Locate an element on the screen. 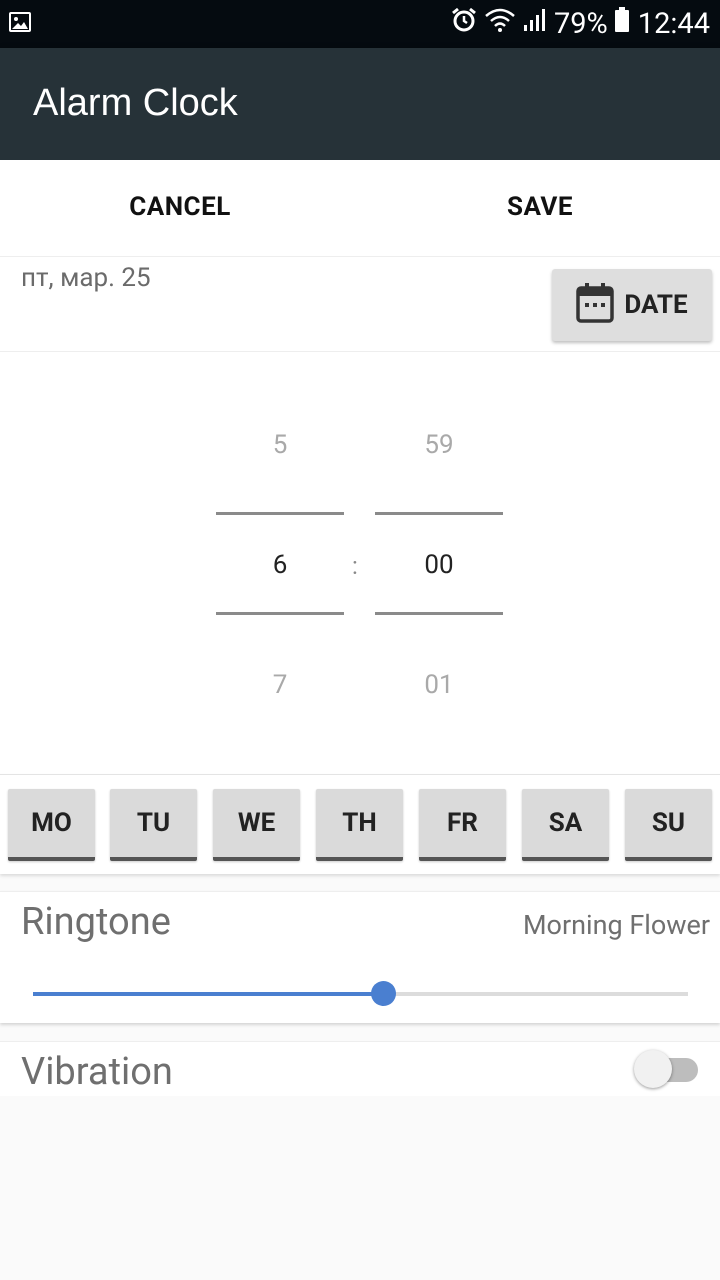  volume-slider-fill is located at coordinates (208, 994).